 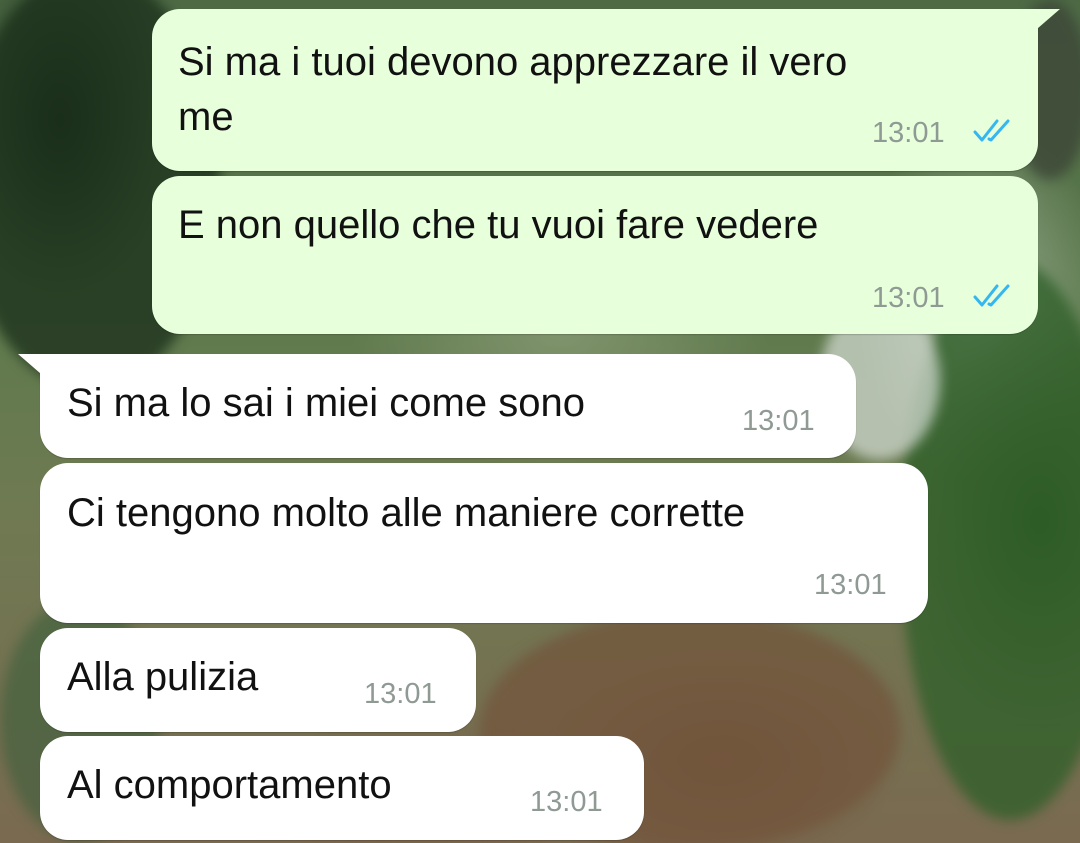 What do you see at coordinates (229, 785) in the screenshot?
I see `message-text: Al comportamento` at bounding box center [229, 785].